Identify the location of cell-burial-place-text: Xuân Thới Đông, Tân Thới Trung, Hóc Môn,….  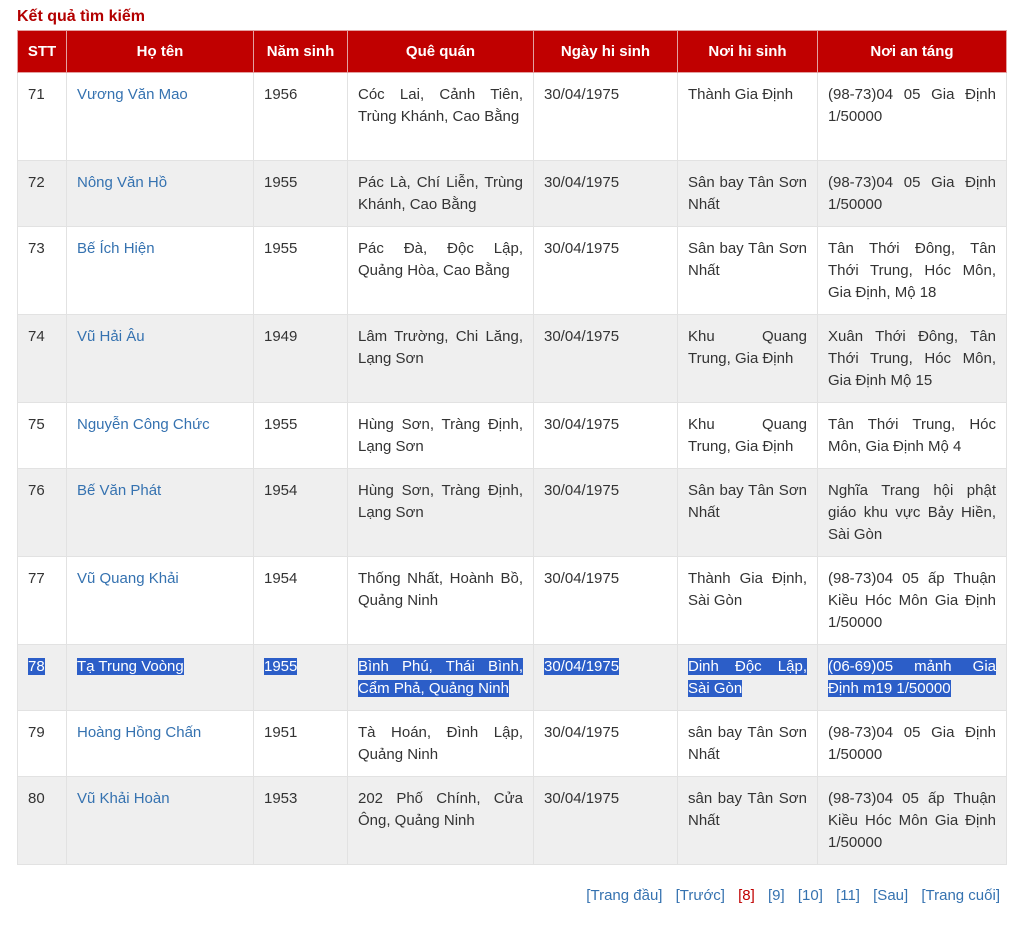
(912, 358).